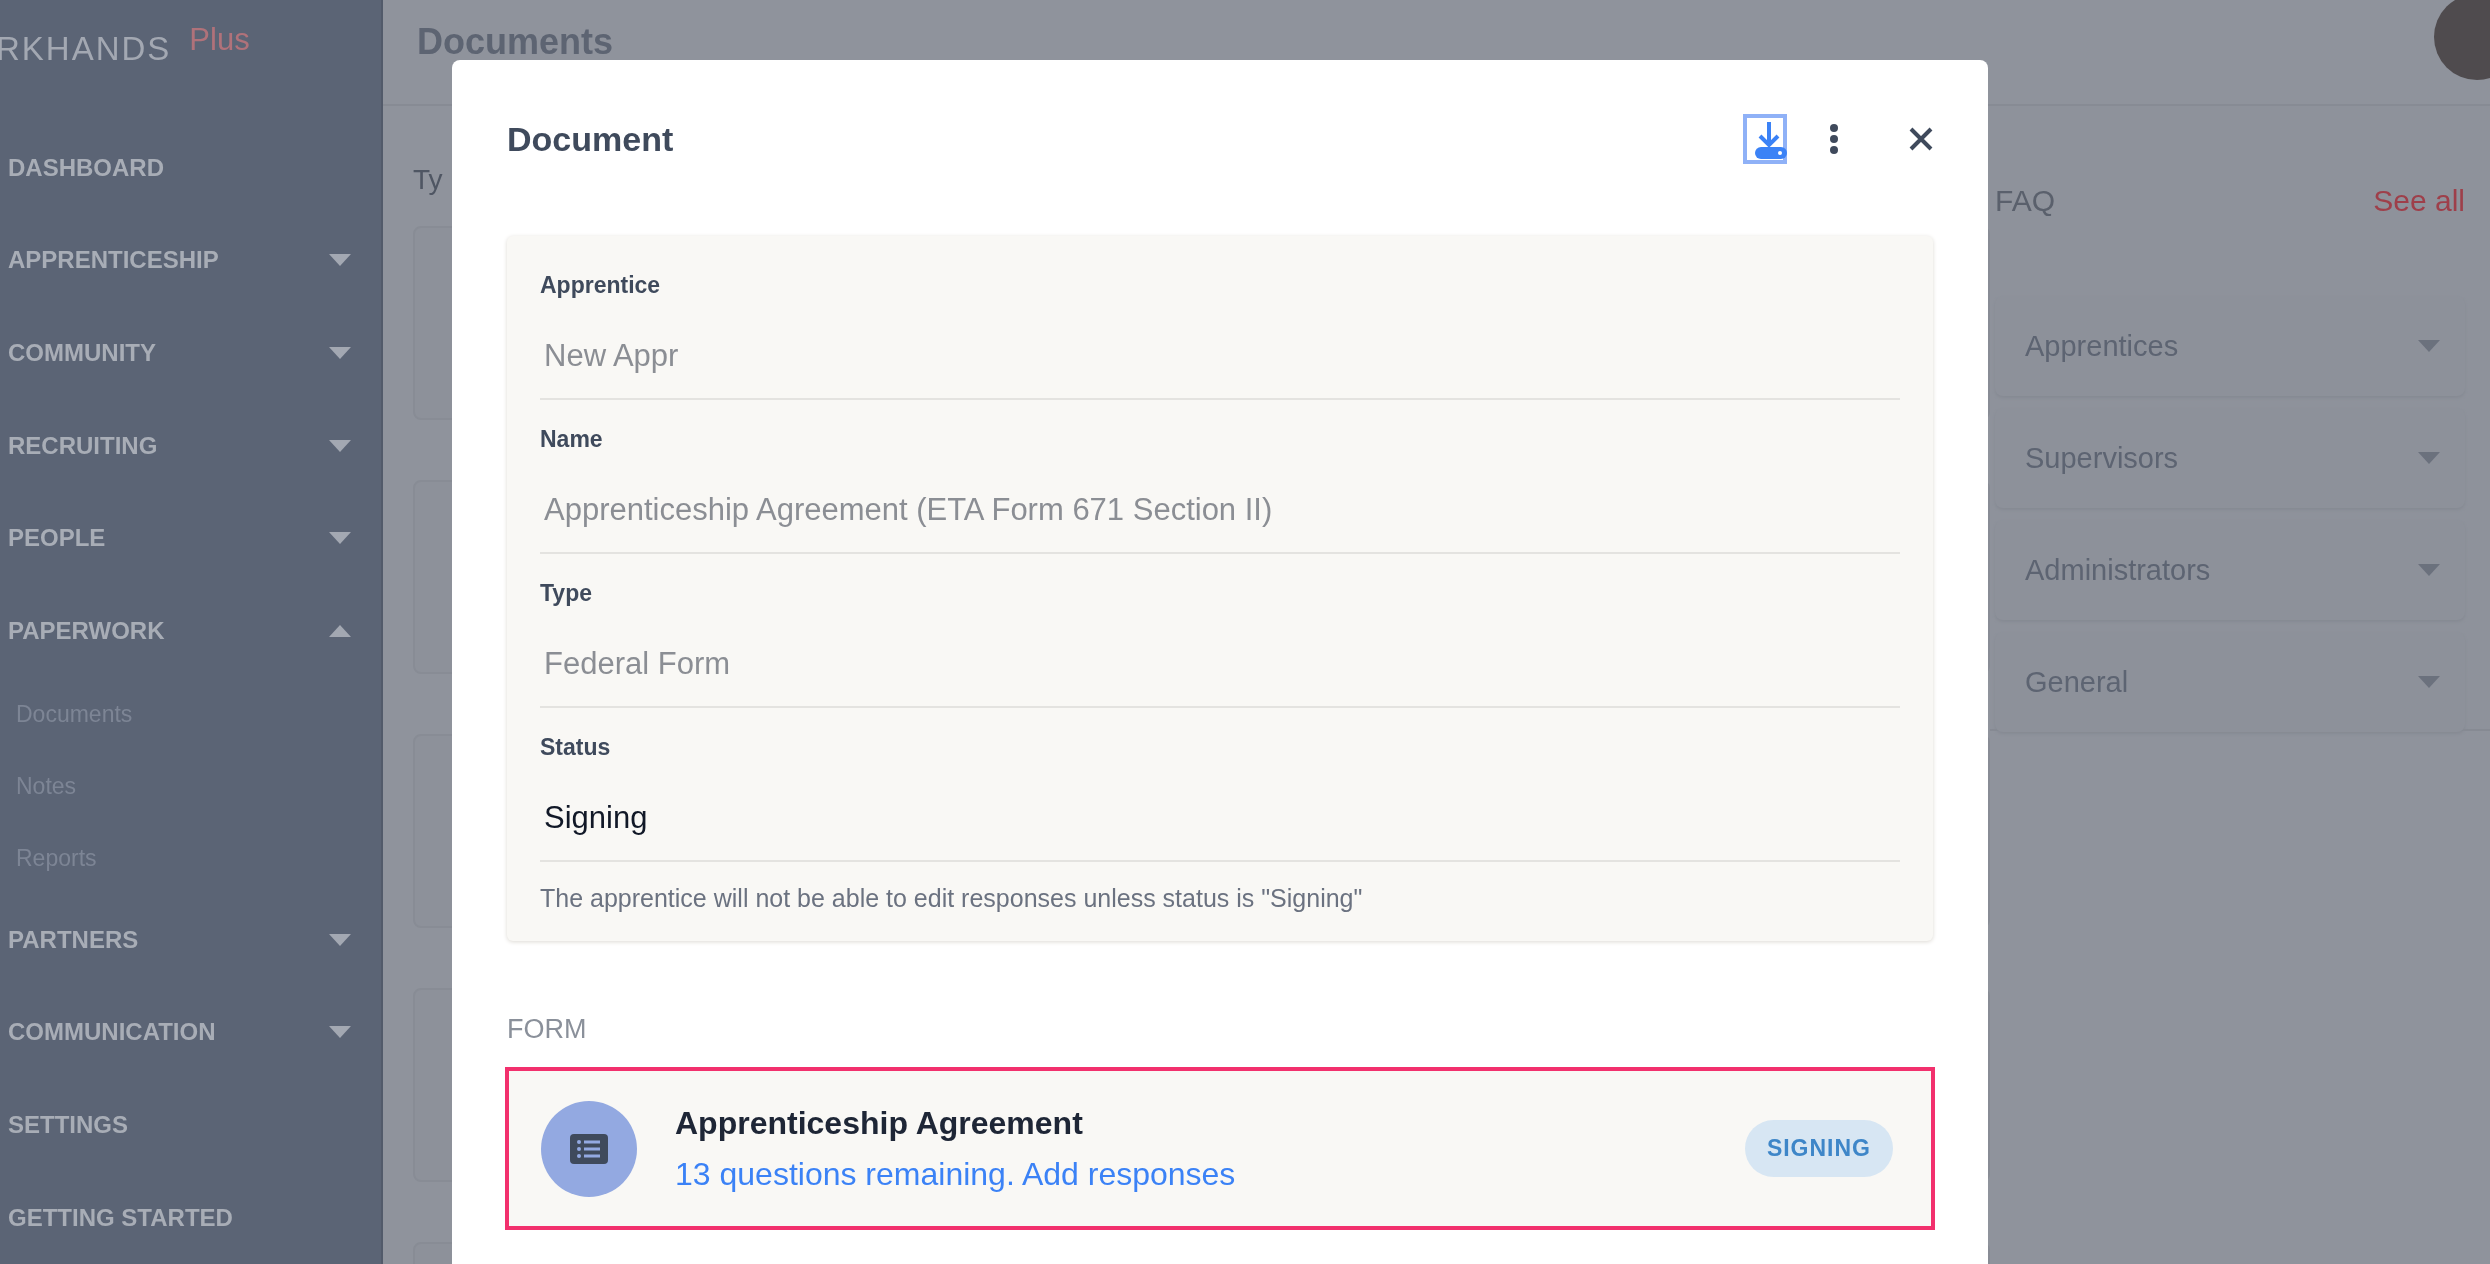 Image resolution: width=2490 pixels, height=1264 pixels. I want to click on more-options-icon, so click(1834, 139).